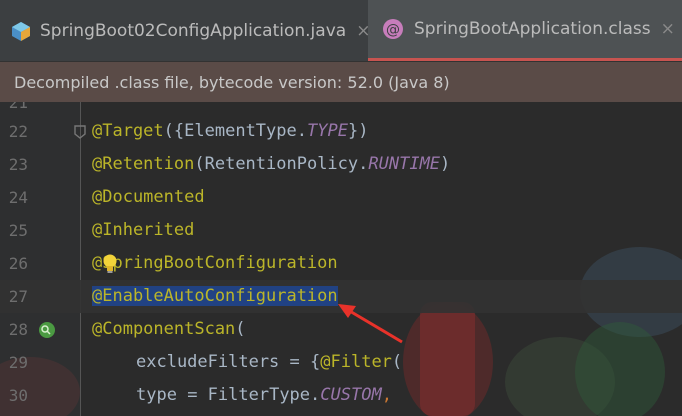 This screenshot has width=682, height=416. Describe the element at coordinates (215, 263) in the screenshot. I see `code-text: @SpringBootConfiguration` at that location.